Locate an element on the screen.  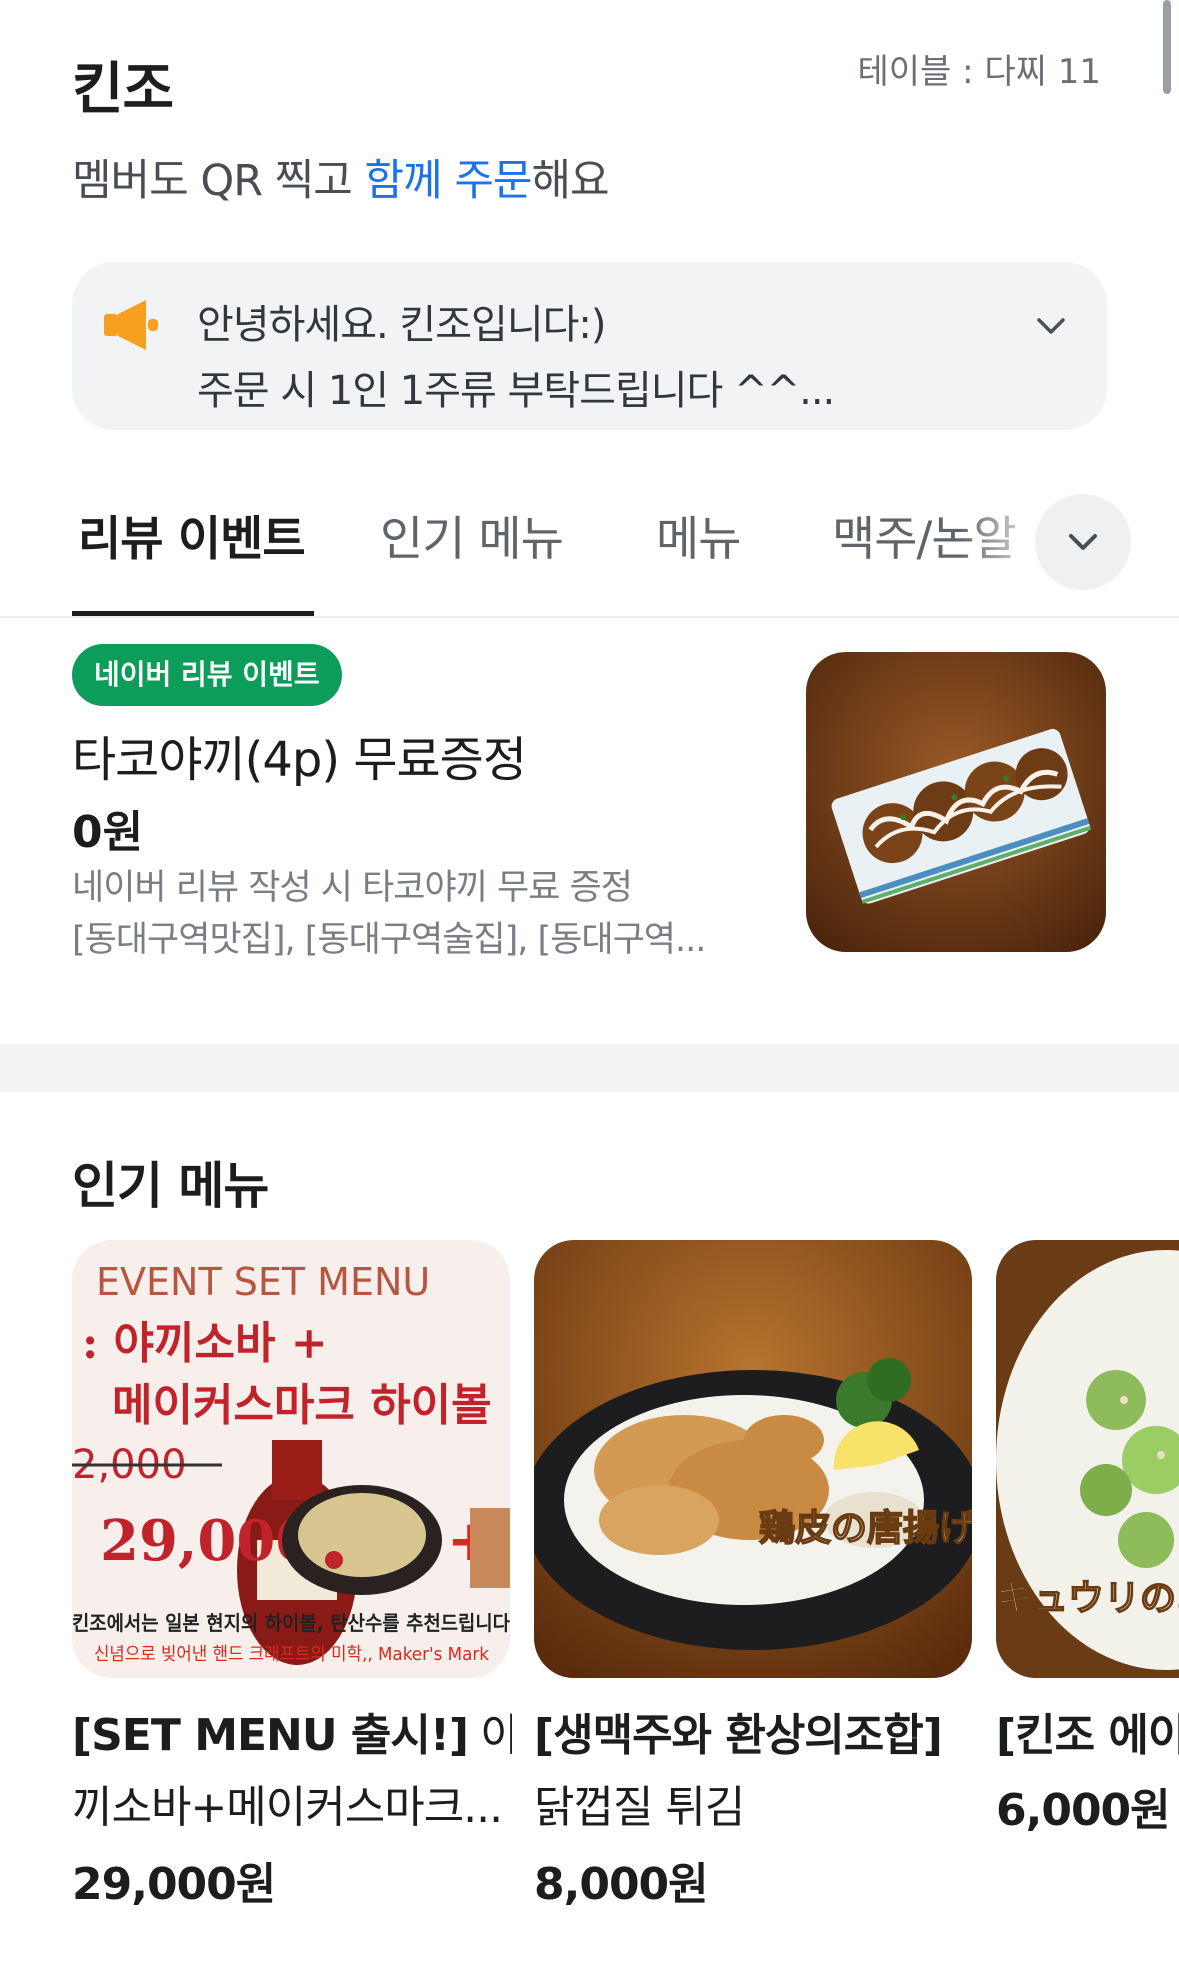
notice-line1: 안녕하세요. 킨조입니다:) is located at coordinates (402, 325).